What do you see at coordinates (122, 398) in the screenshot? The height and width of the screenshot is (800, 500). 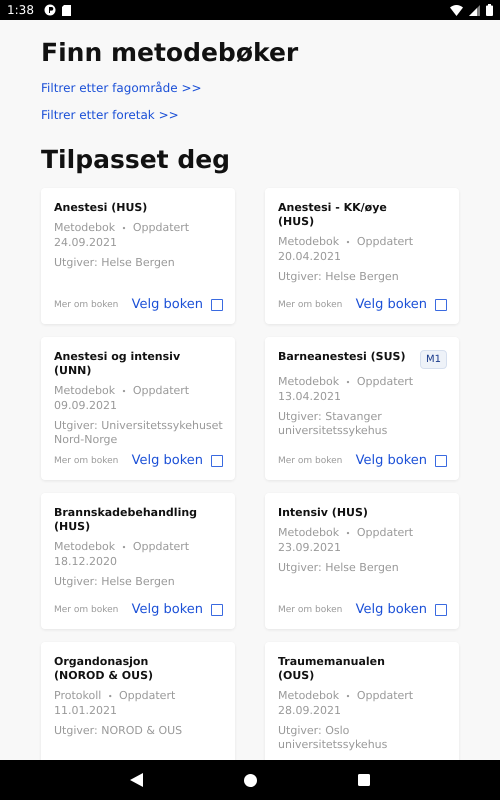 I see `book-meta: Metodebok • Oppdatert 09.09.2021` at bounding box center [122, 398].